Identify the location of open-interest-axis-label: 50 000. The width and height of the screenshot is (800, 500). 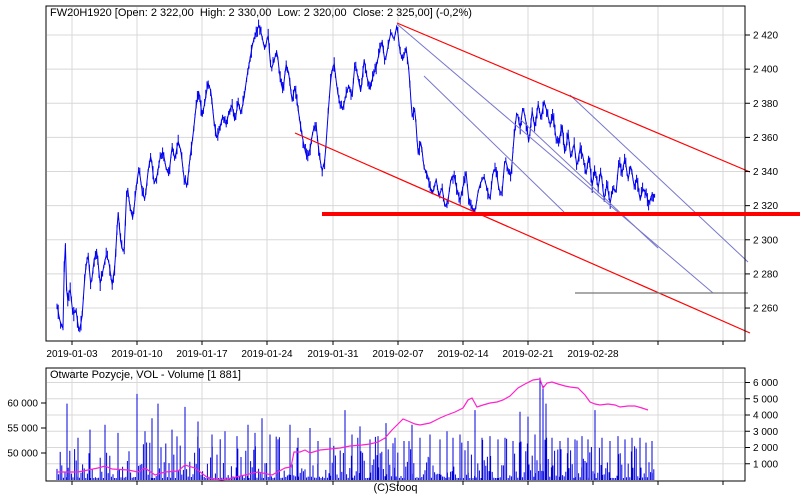
(22, 454).